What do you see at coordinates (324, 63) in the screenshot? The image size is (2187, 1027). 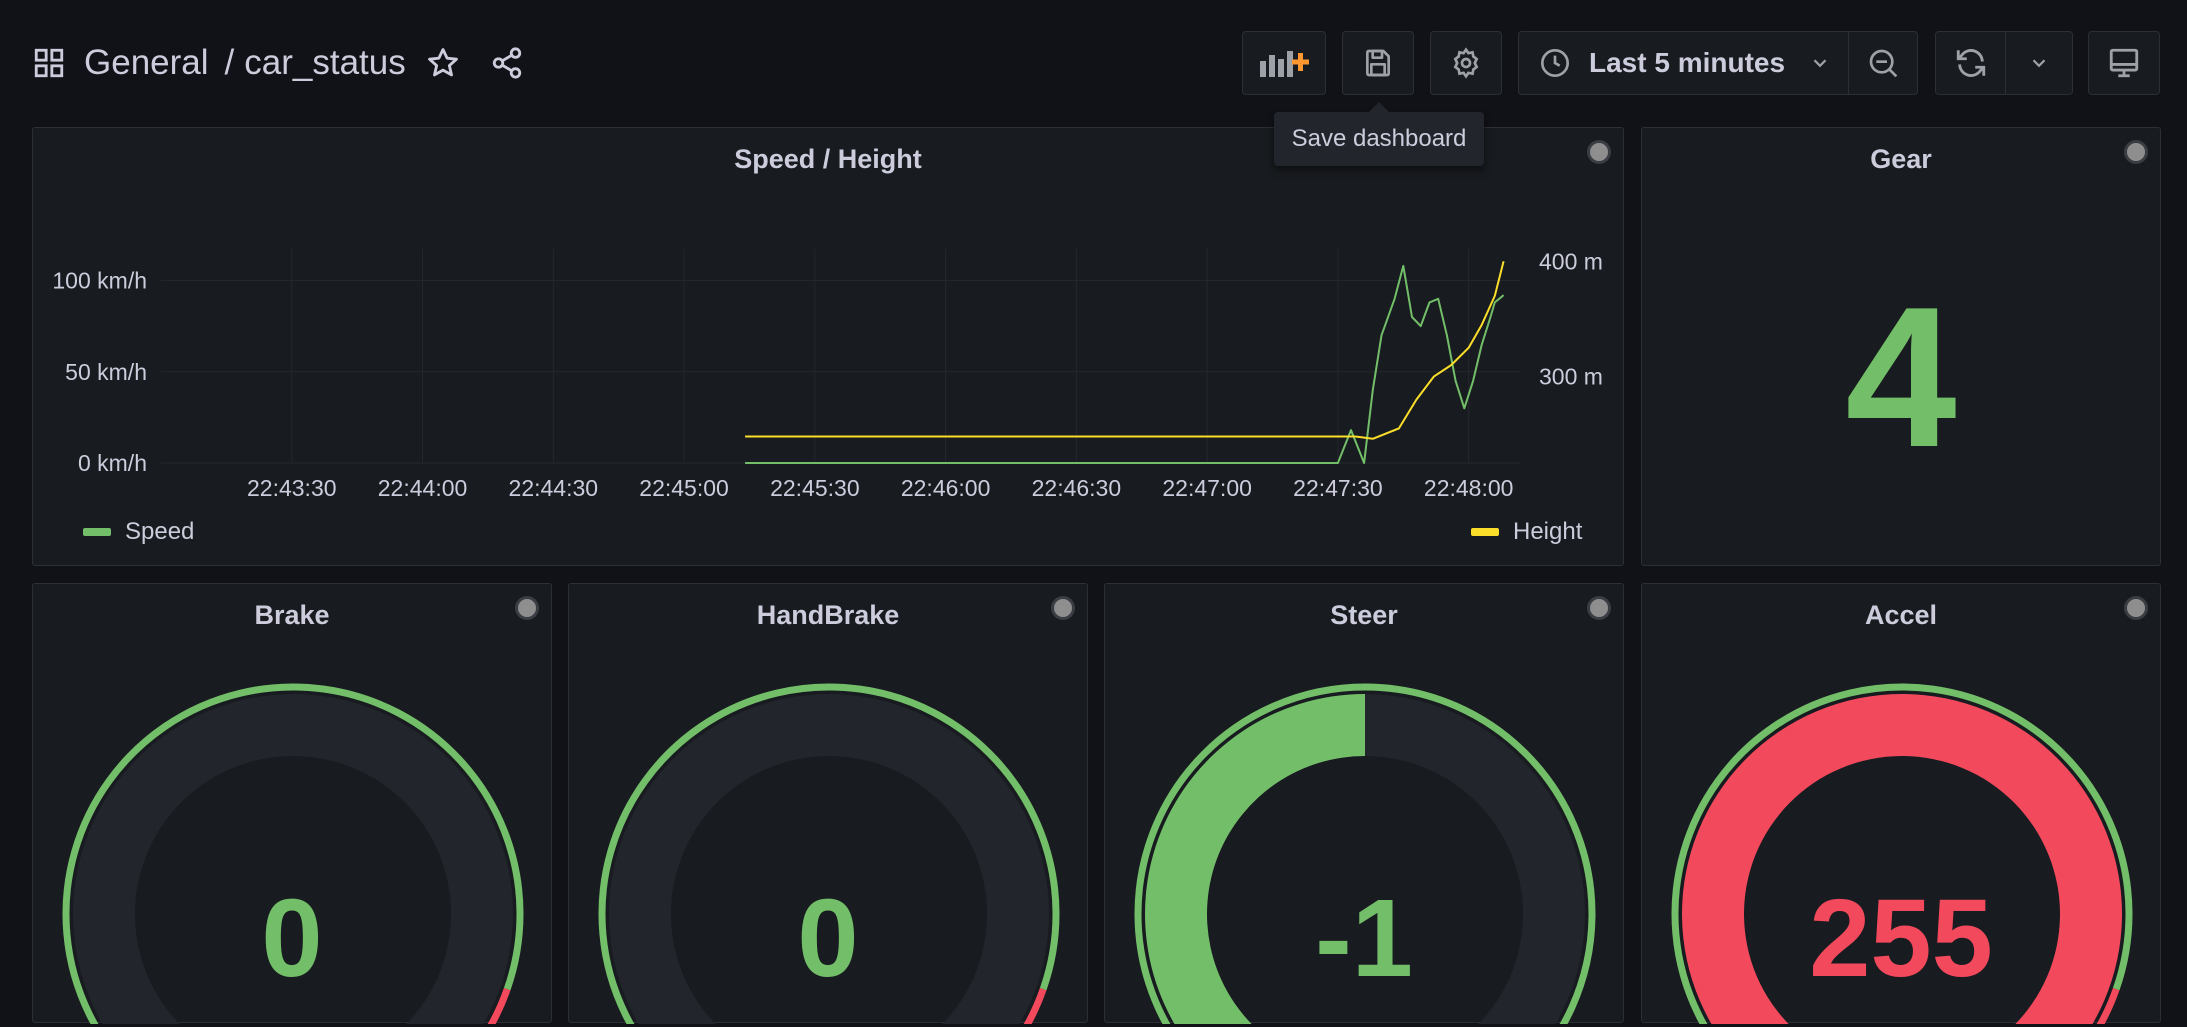 I see `breadcrumb-dashboard: car_status` at bounding box center [324, 63].